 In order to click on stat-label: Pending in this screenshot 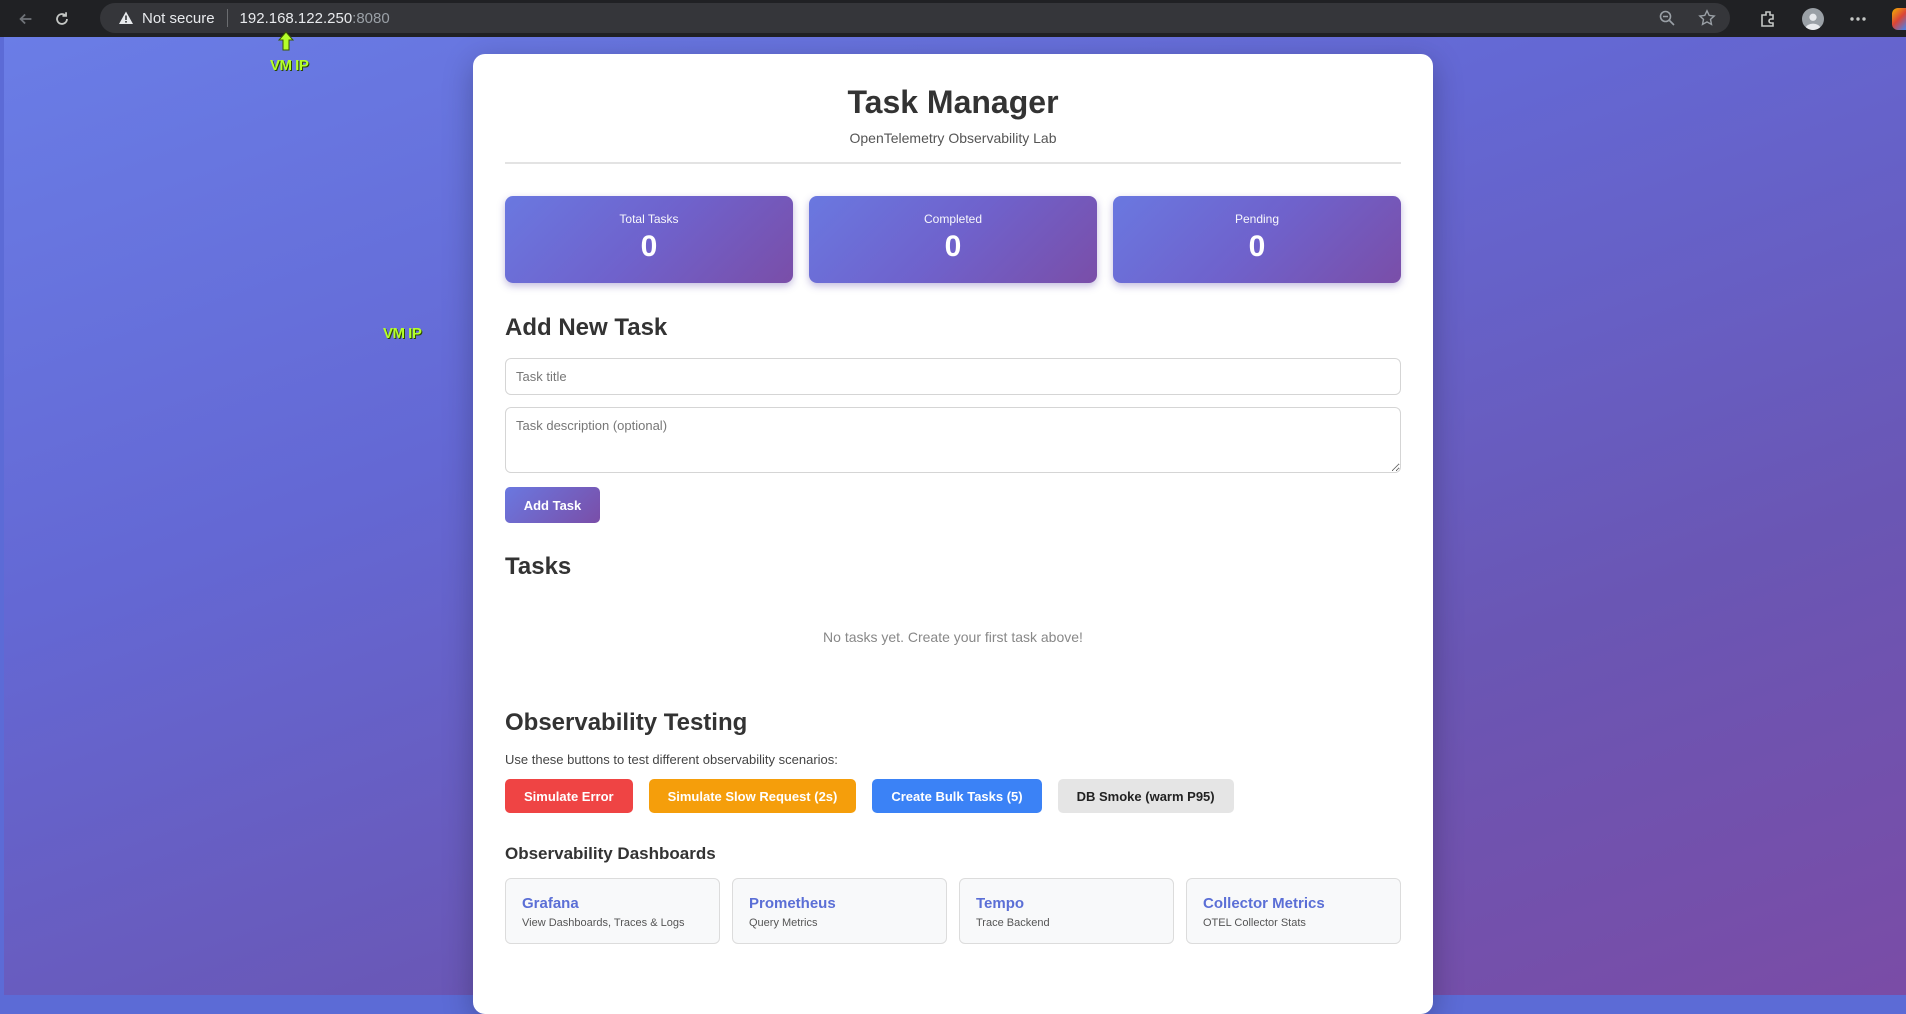, I will do `click(1257, 219)`.